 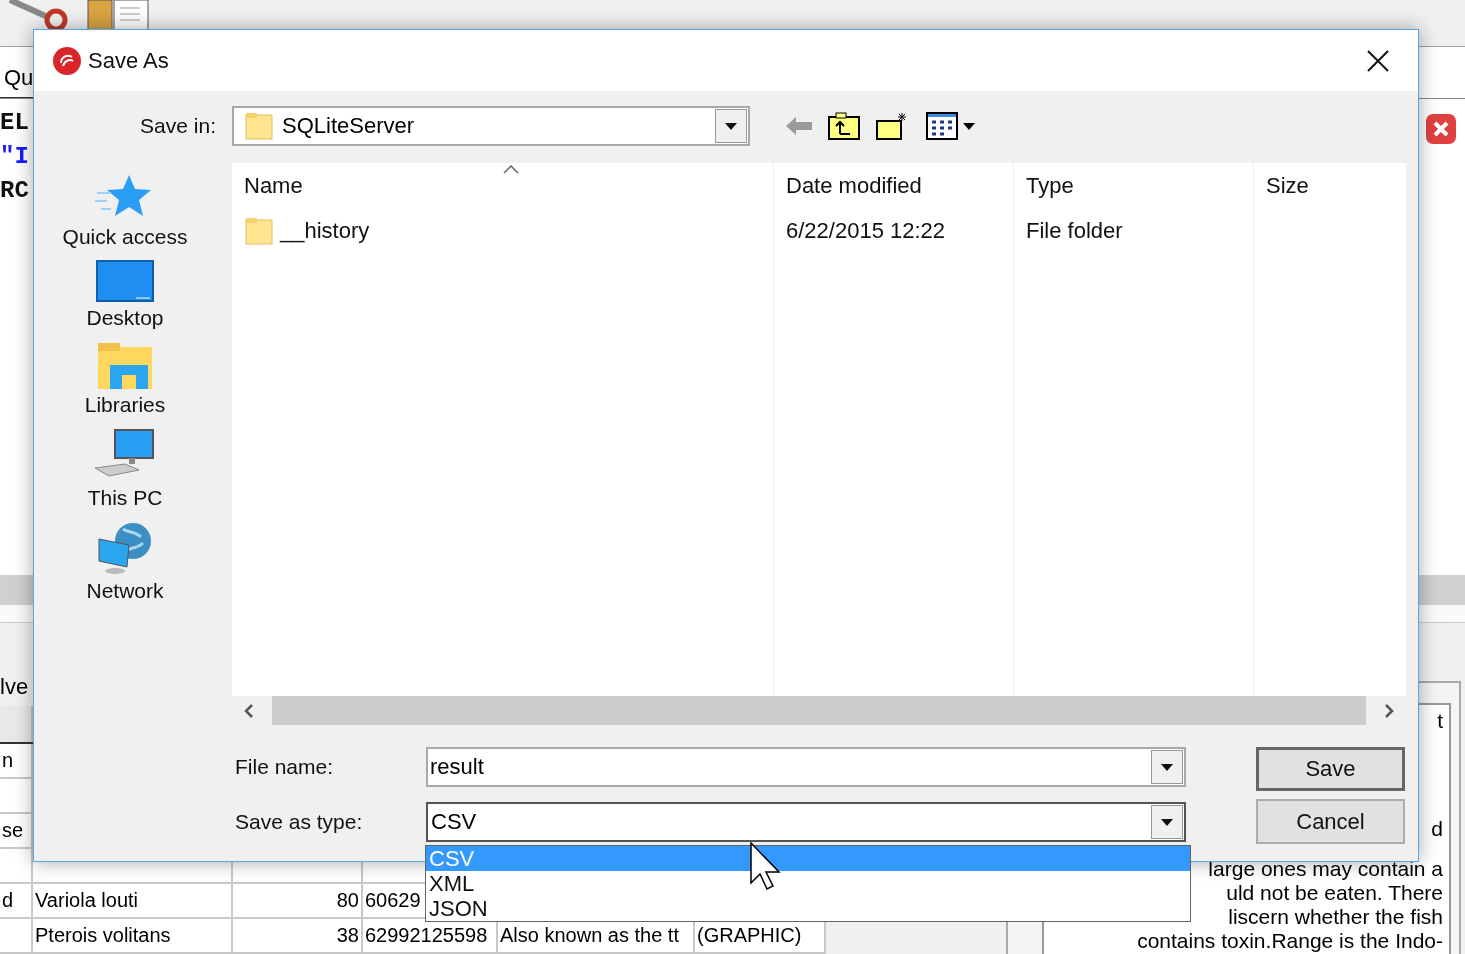 I want to click on sort-caret-icon, so click(x=510, y=169).